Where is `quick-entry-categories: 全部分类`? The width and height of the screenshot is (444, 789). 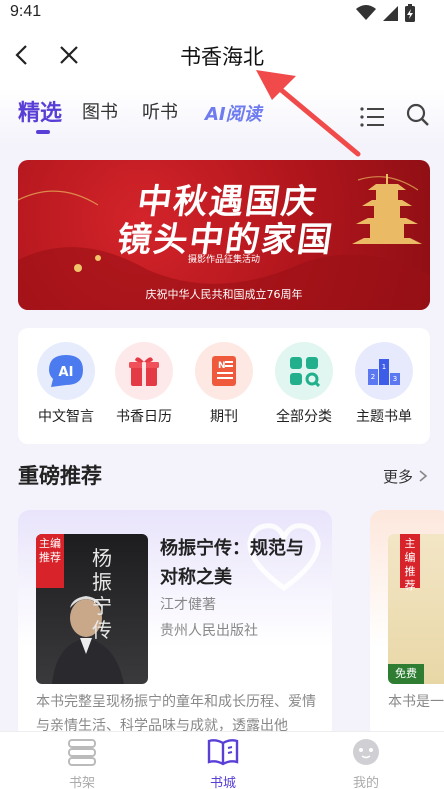
quick-entry-categories: 全部分类 is located at coordinates (304, 384).